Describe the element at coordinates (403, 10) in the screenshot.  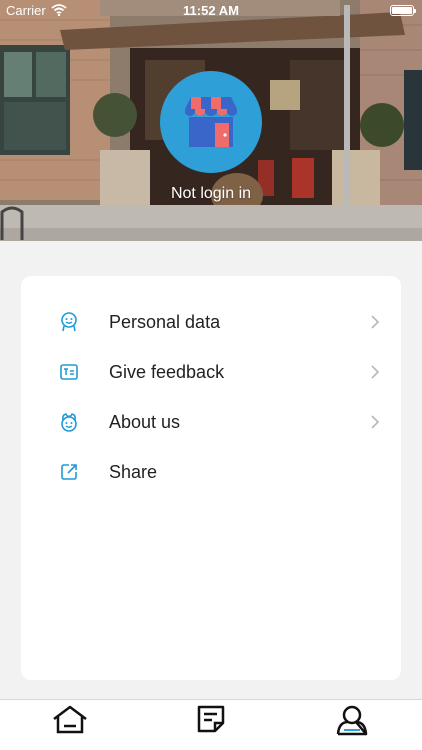
I see `battery-icon` at that location.